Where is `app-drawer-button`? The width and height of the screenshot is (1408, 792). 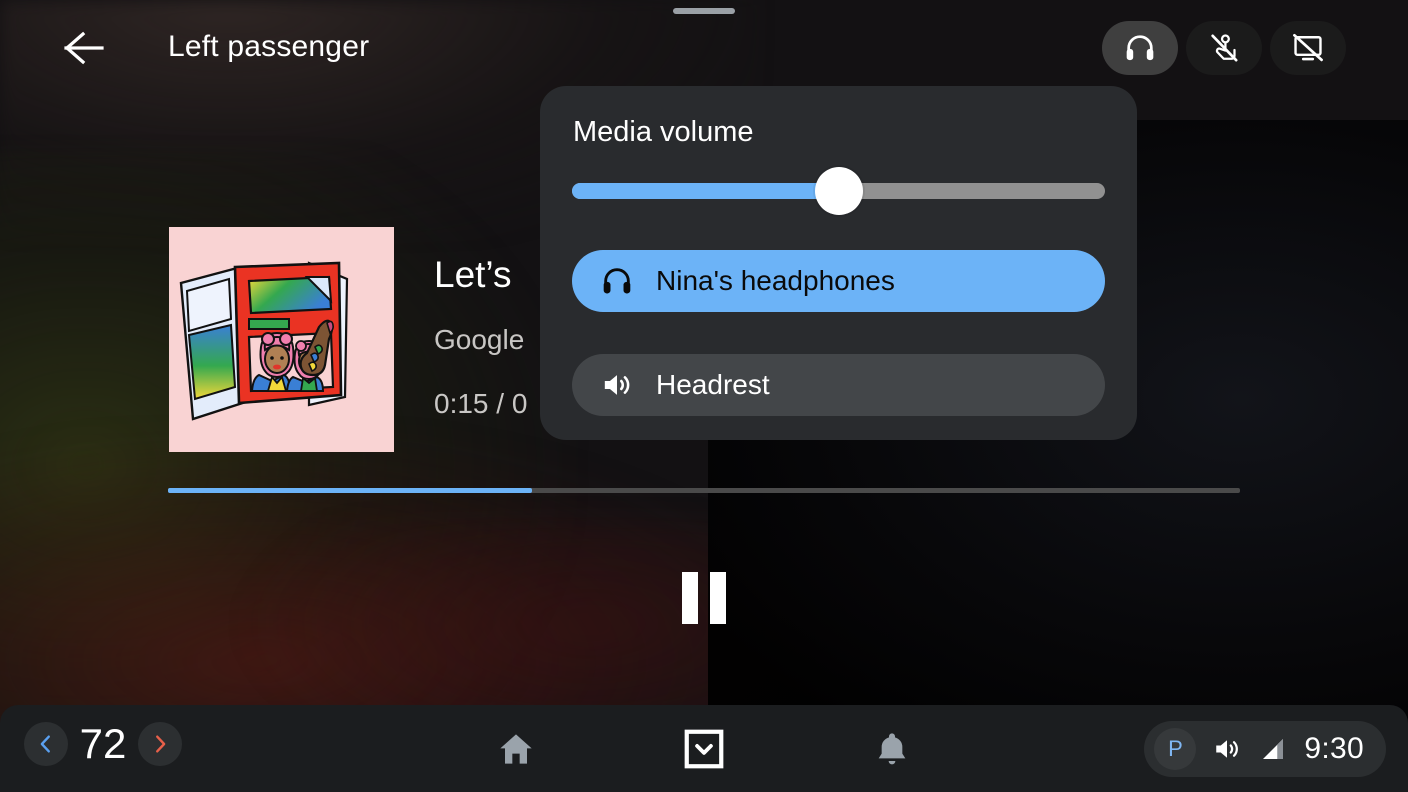
app-drawer-button is located at coordinates (704, 749).